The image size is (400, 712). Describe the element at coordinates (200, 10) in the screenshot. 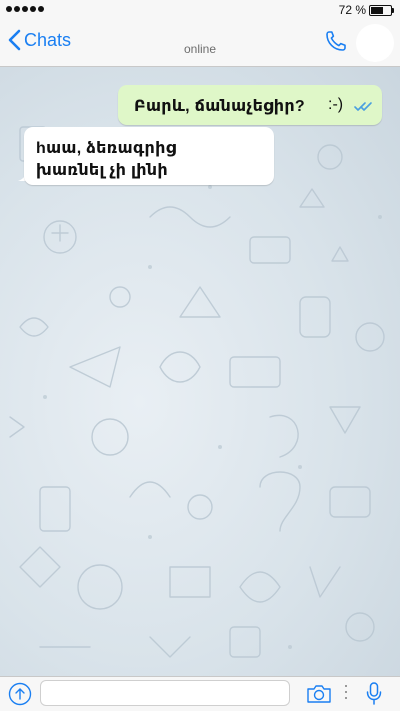

I see `status-bar: 72 %` at that location.